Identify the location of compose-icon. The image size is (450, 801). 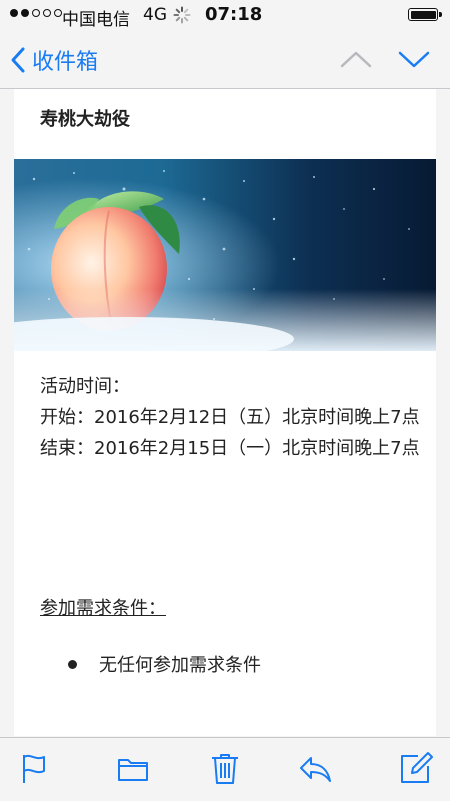
(416, 768).